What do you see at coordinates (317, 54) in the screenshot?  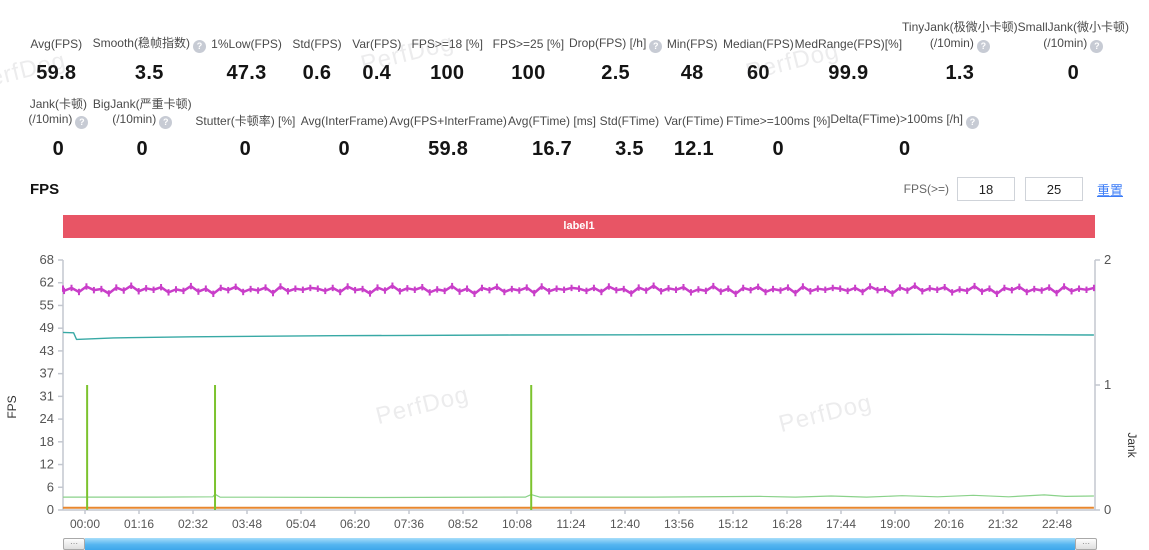 I see `metric-cell: Std(FPS) 0.6` at bounding box center [317, 54].